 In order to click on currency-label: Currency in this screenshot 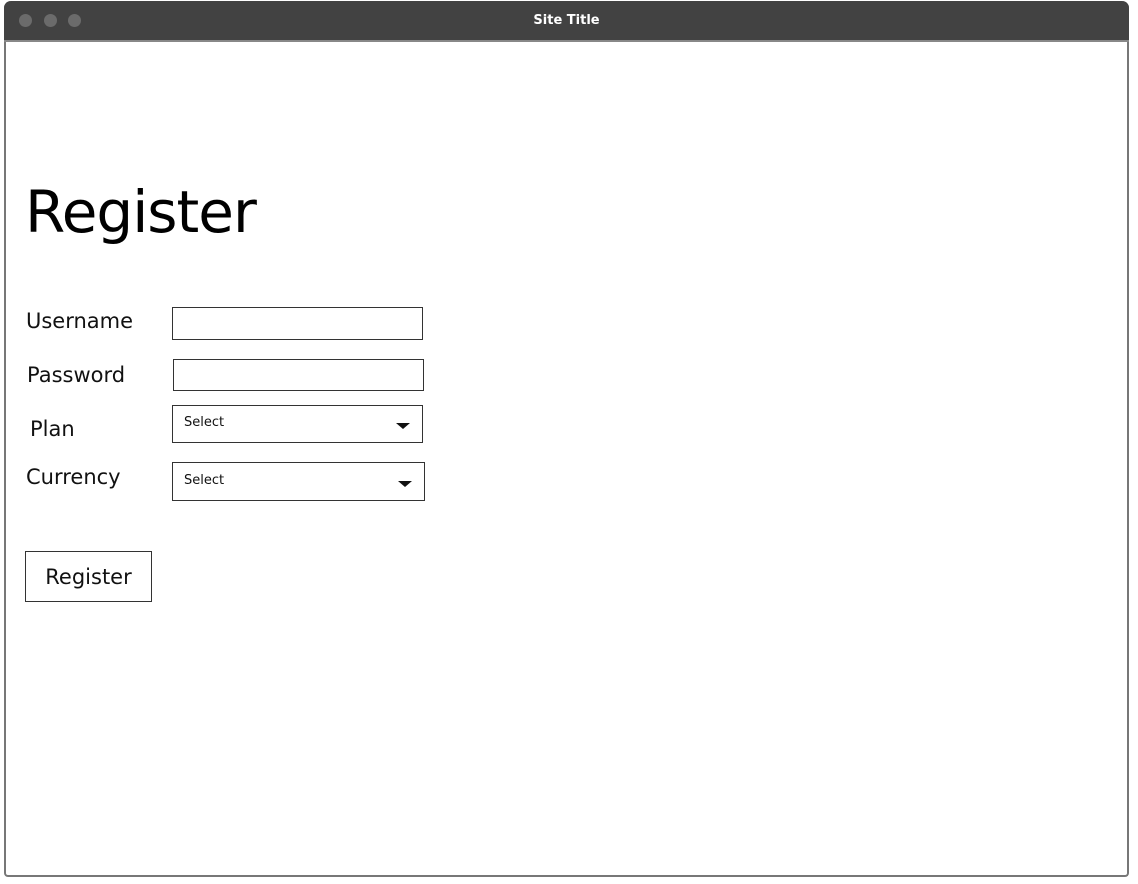, I will do `click(73, 477)`.